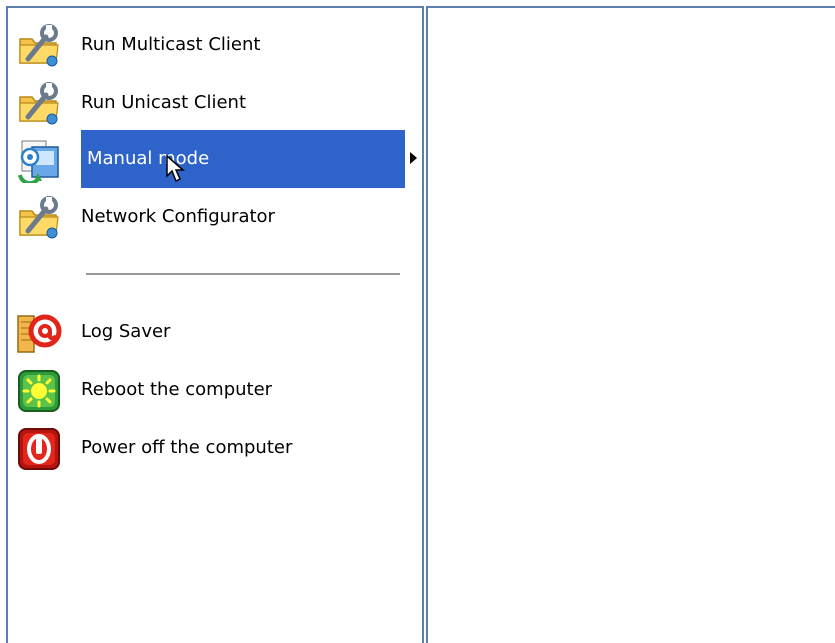 This screenshot has height=643, width=835. I want to click on menu-item-label: Run Multicast Client, so click(171, 44).